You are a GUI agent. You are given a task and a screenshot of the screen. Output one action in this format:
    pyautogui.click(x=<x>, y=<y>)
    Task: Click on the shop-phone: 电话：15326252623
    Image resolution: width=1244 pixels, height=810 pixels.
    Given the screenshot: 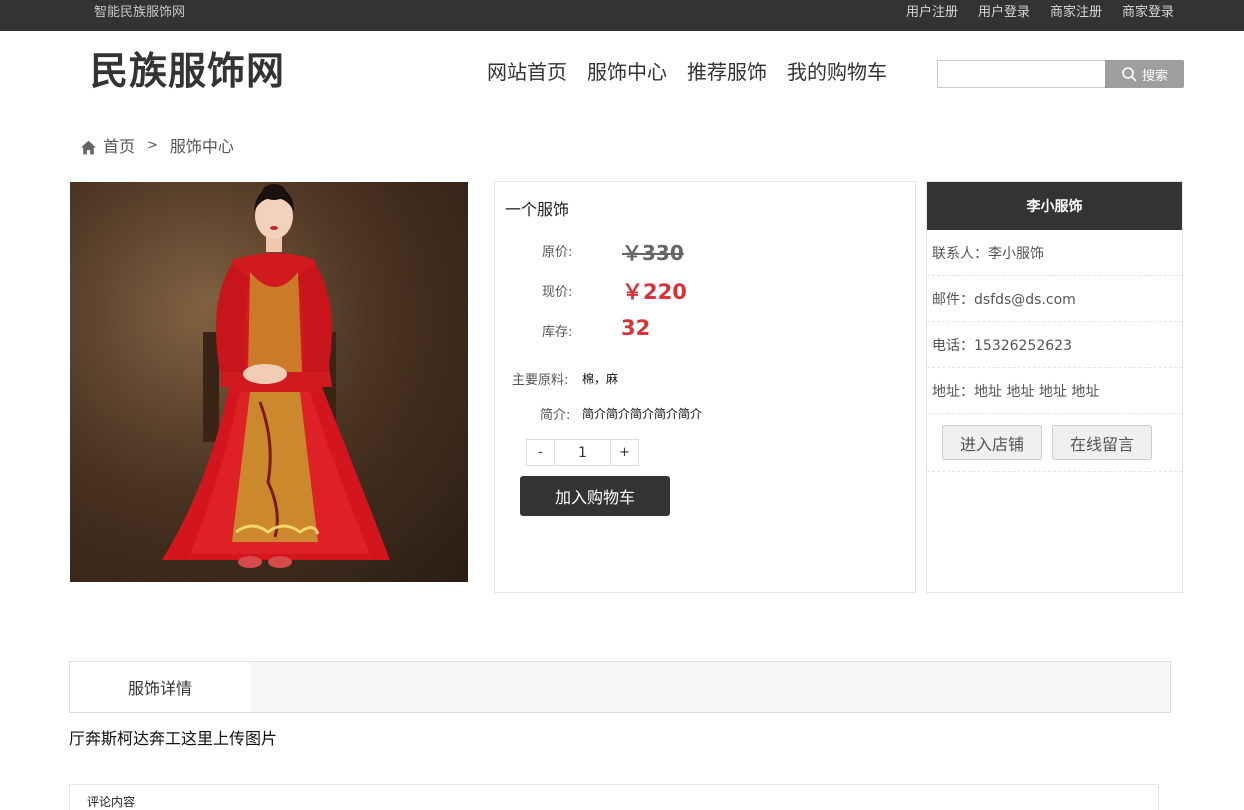 What is the action you would take?
    pyautogui.click(x=1054, y=345)
    